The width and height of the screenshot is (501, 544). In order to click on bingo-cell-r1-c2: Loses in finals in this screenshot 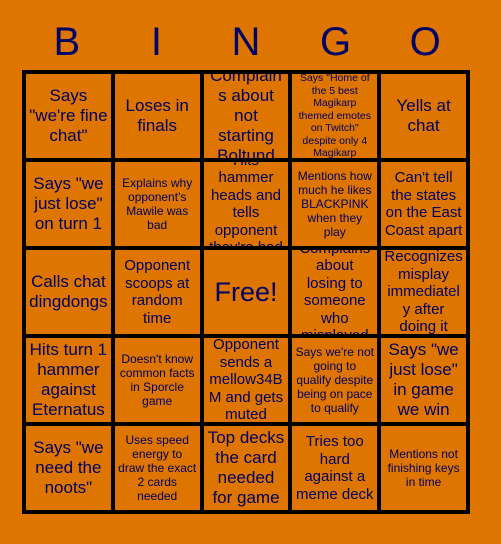, I will do `click(157, 116)`.